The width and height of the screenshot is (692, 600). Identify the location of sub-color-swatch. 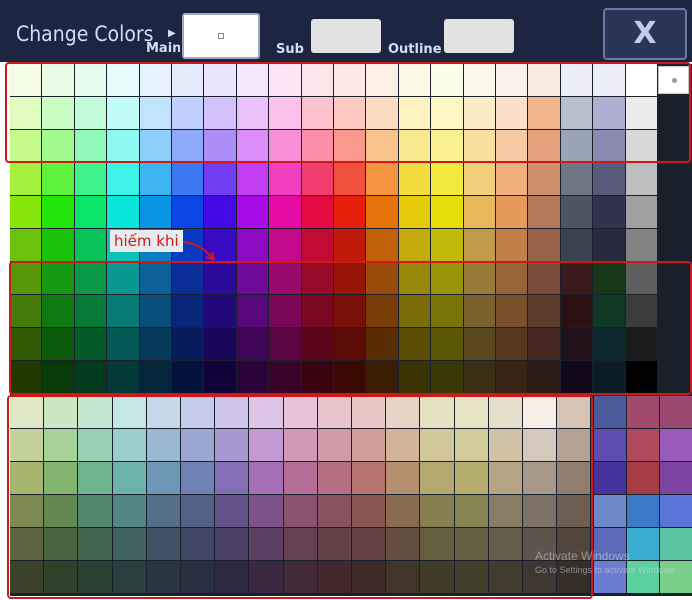
(346, 36).